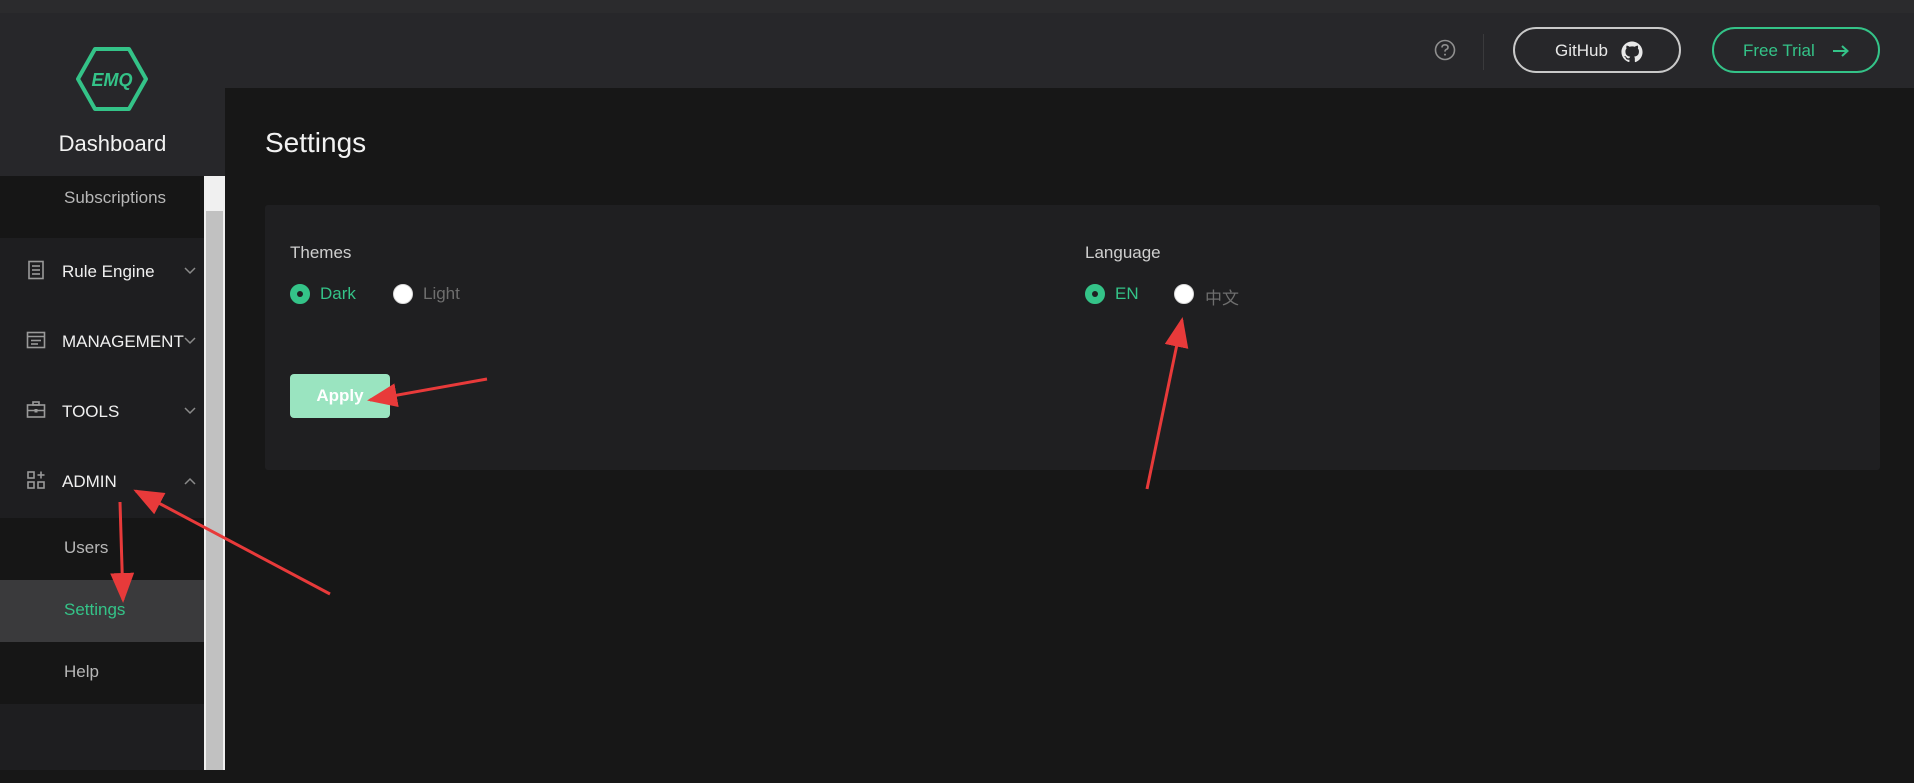 The image size is (1914, 783). Describe the element at coordinates (89, 481) in the screenshot. I see `sidebar-group-label: ADMIN` at that location.